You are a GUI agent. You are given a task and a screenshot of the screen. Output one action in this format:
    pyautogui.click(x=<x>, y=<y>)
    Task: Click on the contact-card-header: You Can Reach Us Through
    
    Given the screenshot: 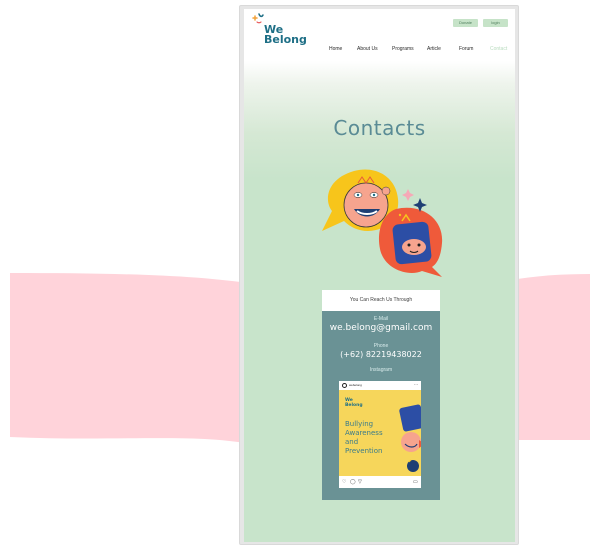 What is the action you would take?
    pyautogui.click(x=381, y=300)
    